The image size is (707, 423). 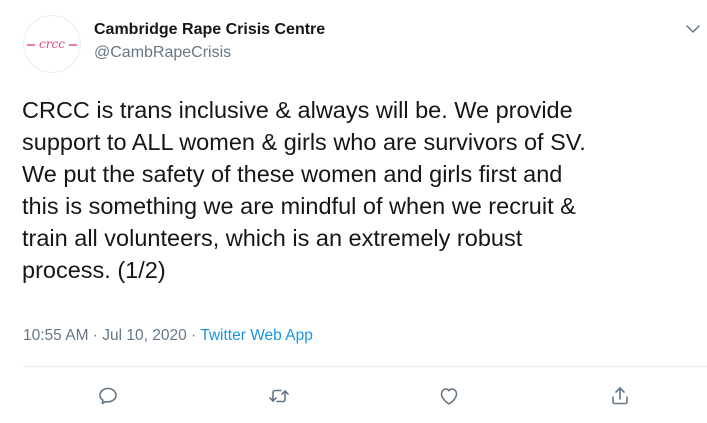 I want to click on crcc-logo-icon: crcc, so click(x=52, y=44).